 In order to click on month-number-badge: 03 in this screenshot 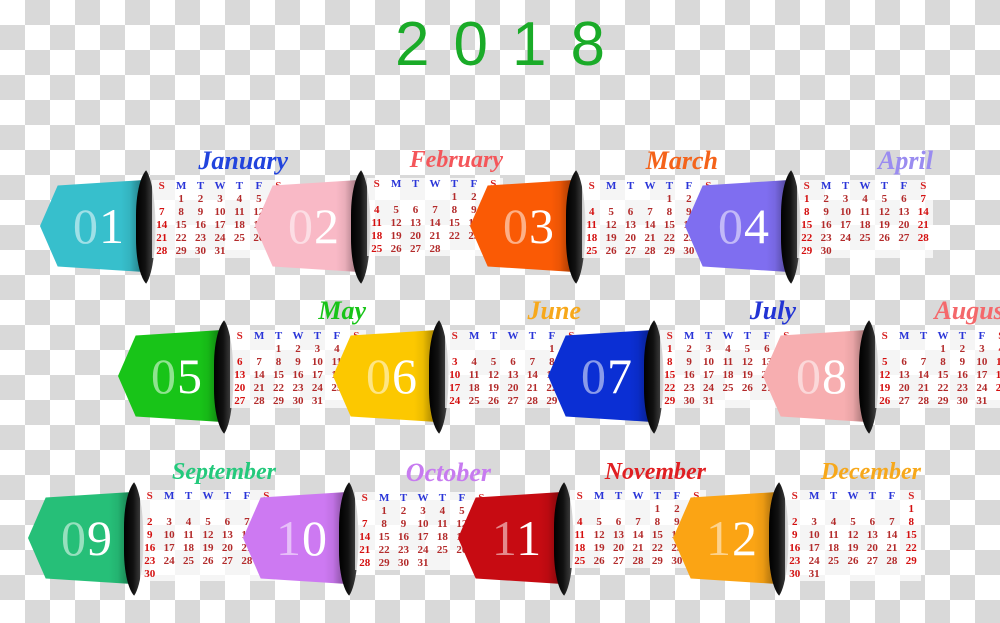, I will do `click(522, 226)`.